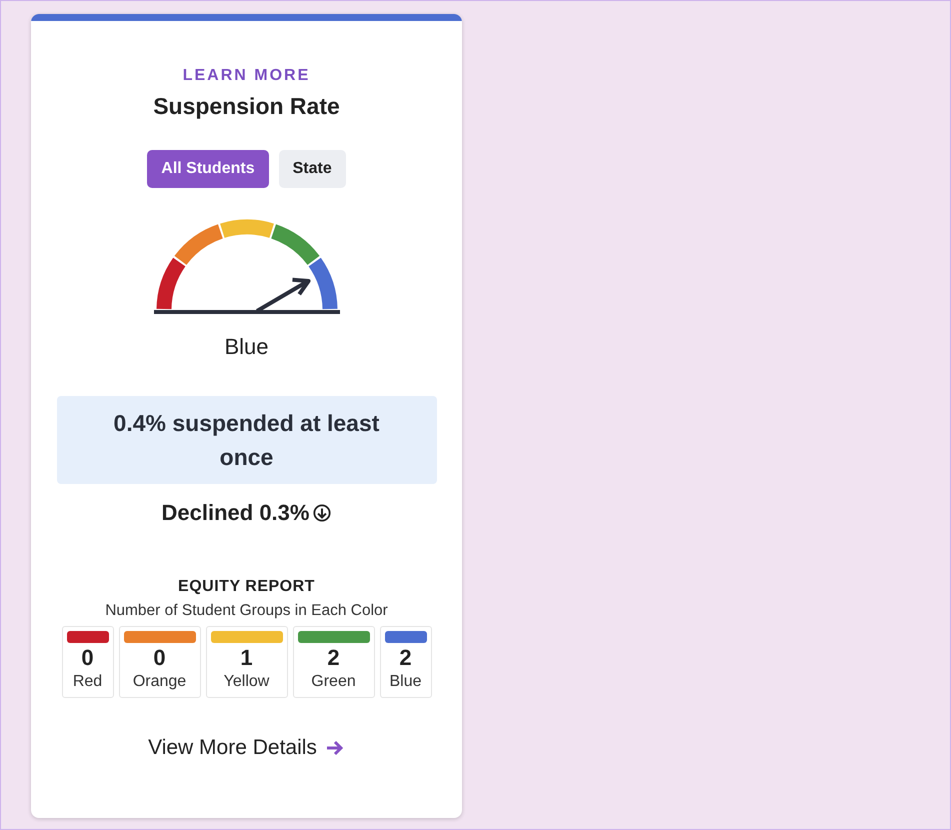 This screenshot has height=830, width=951. I want to click on group-label: Orange, so click(159, 682).